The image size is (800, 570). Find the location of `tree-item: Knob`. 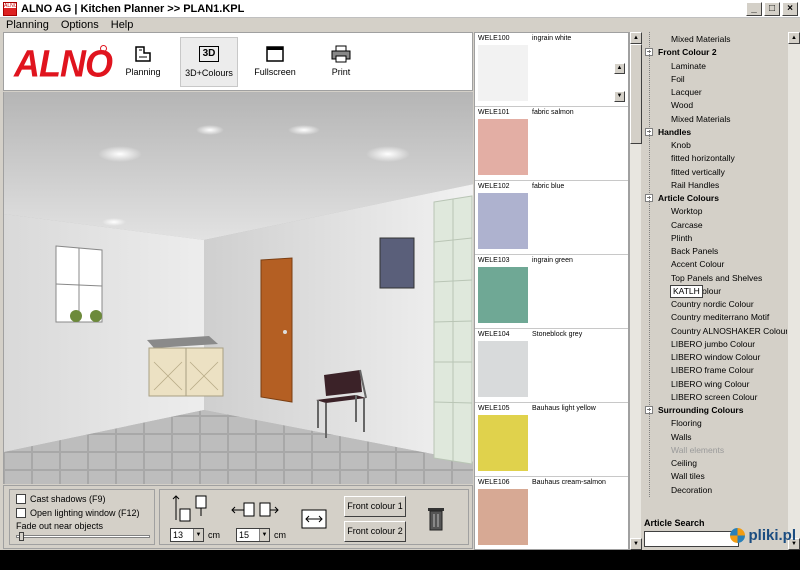

tree-item: Knob is located at coordinates (681, 145).